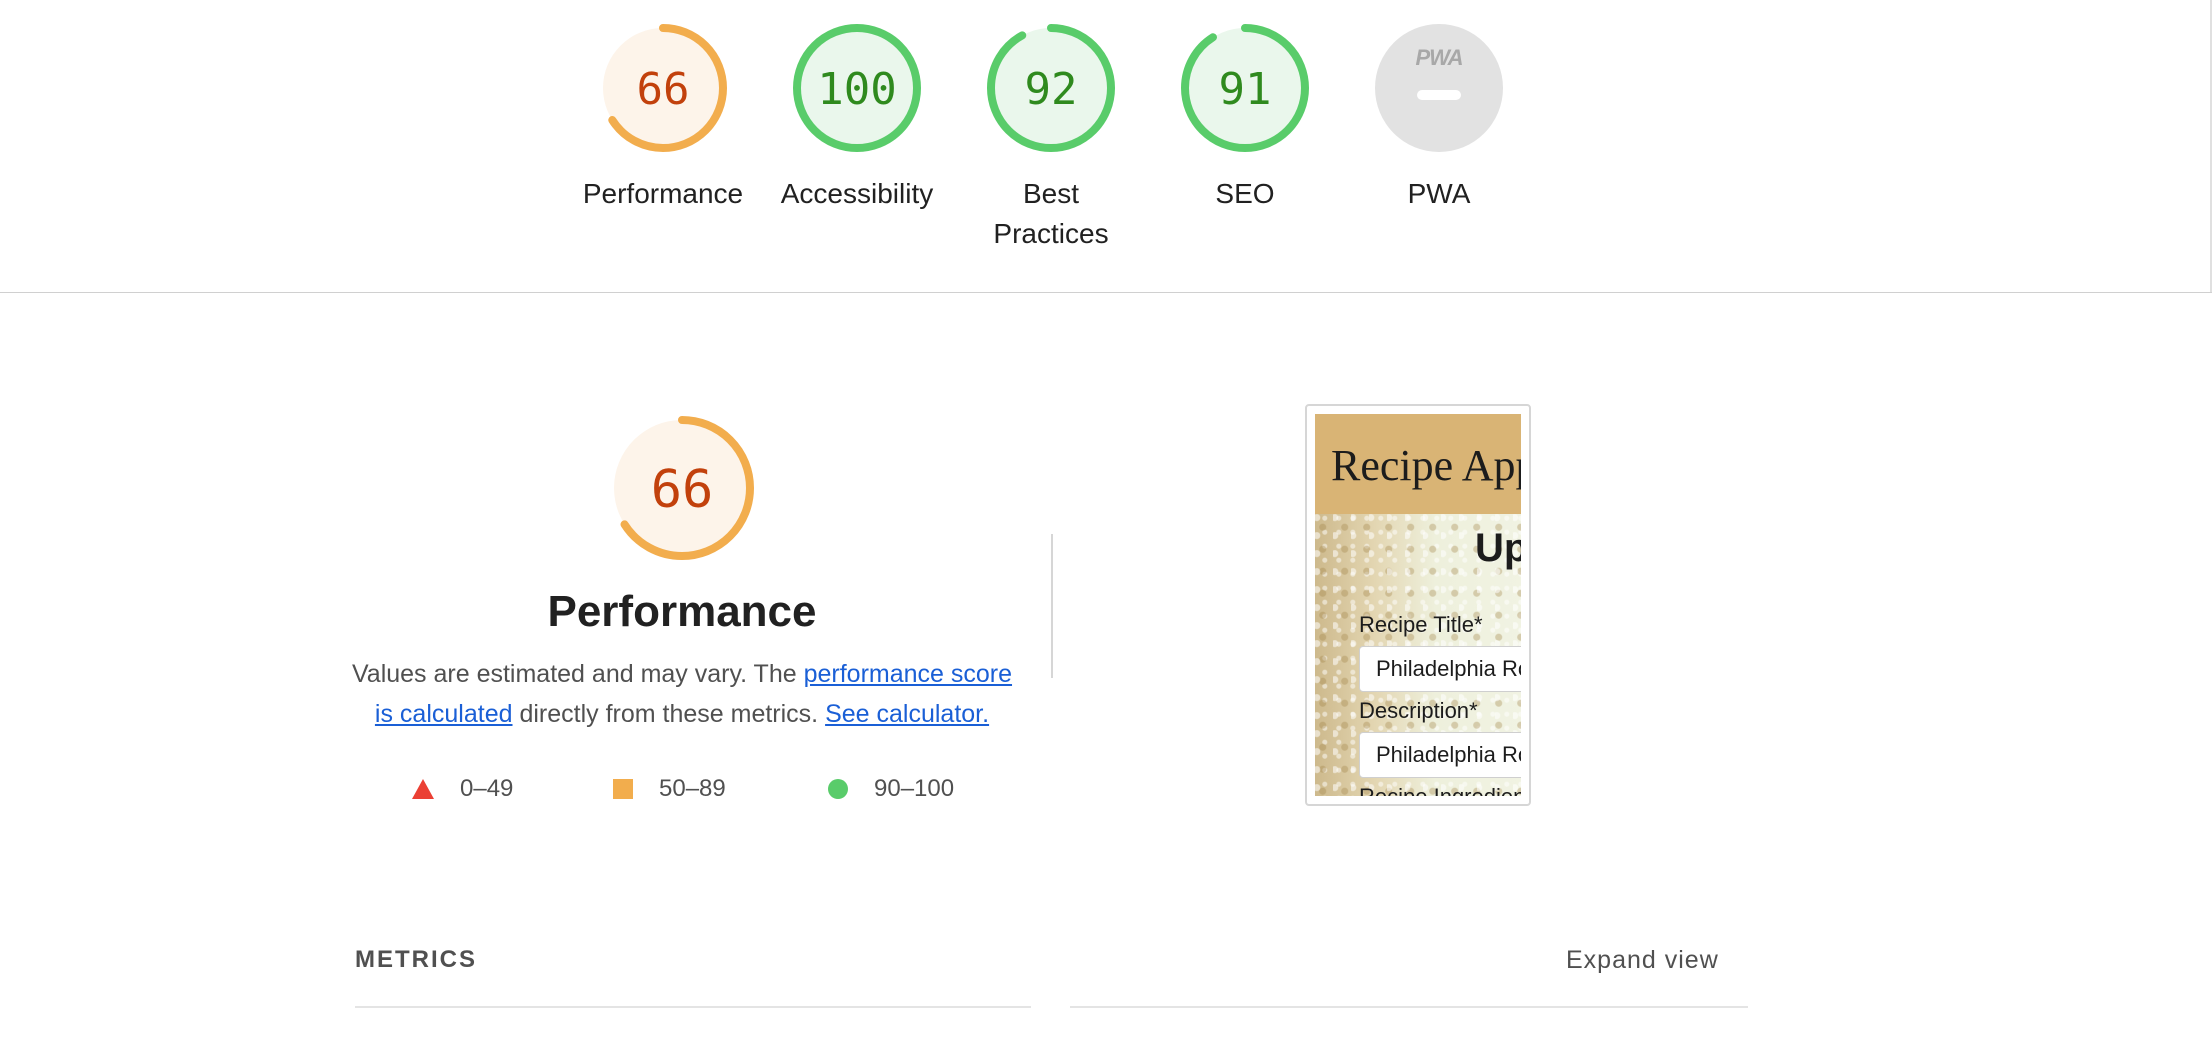 This screenshot has height=1040, width=2212. Describe the element at coordinates (623, 789) in the screenshot. I see `square-icon` at that location.